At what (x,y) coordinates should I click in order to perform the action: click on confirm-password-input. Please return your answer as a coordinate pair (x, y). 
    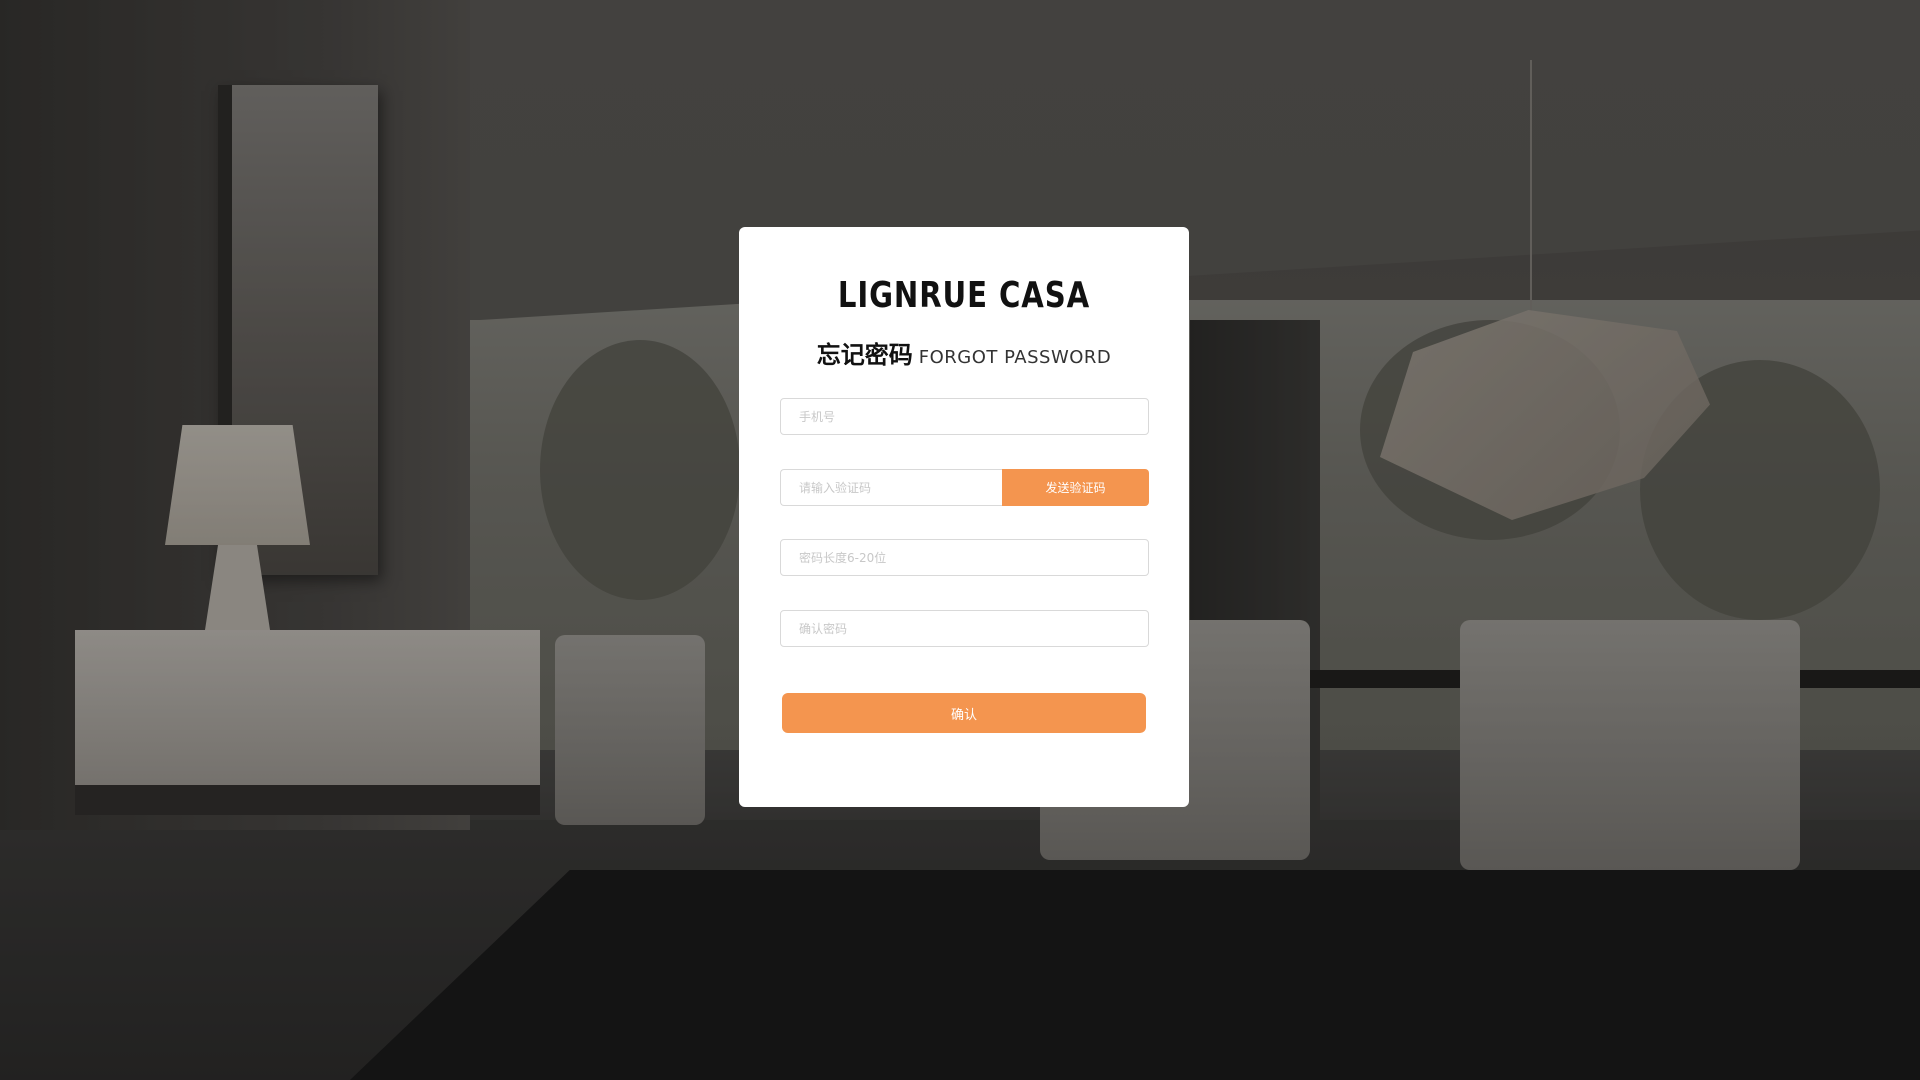
    Looking at the image, I should click on (964, 628).